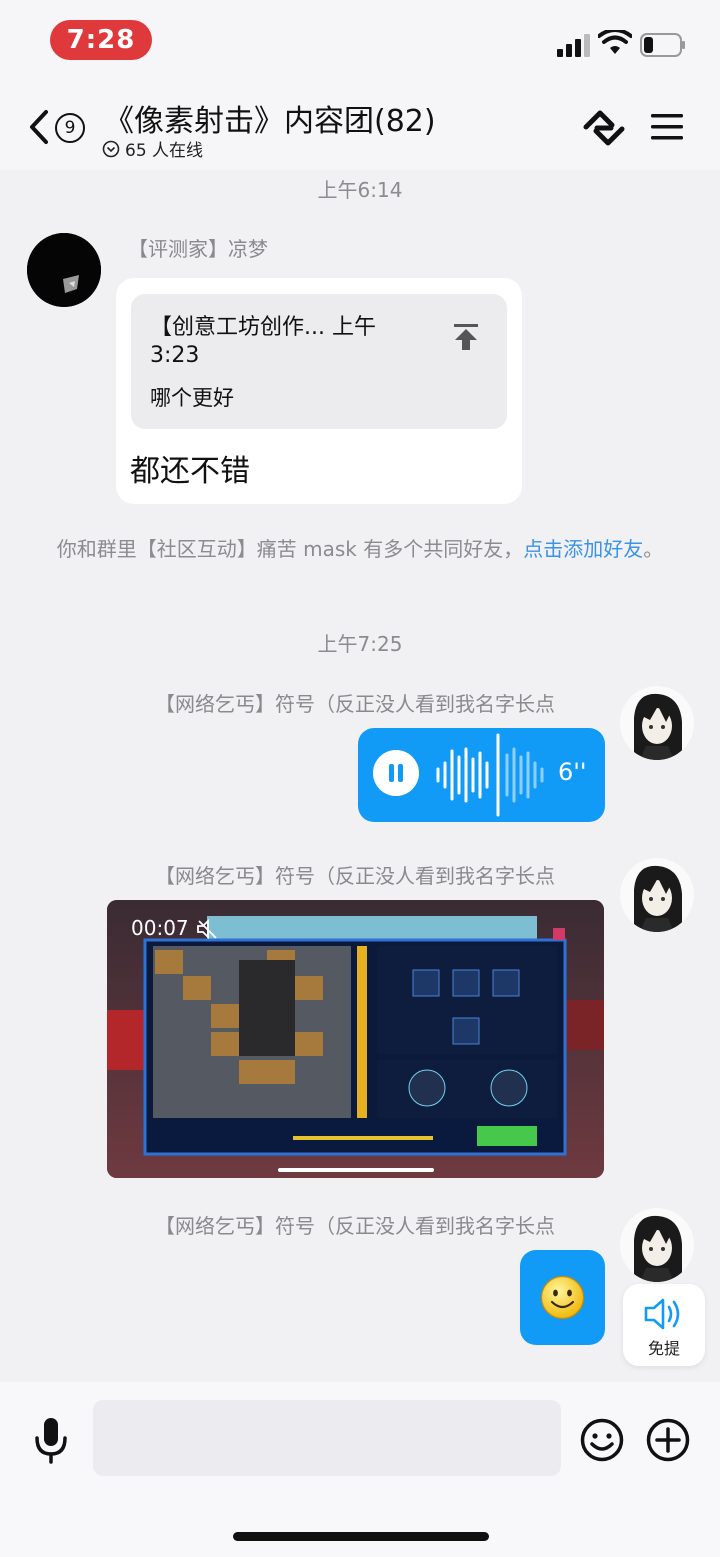 The width and height of the screenshot is (720, 1557). What do you see at coordinates (160, 928) in the screenshot?
I see `video-time: 00:07` at bounding box center [160, 928].